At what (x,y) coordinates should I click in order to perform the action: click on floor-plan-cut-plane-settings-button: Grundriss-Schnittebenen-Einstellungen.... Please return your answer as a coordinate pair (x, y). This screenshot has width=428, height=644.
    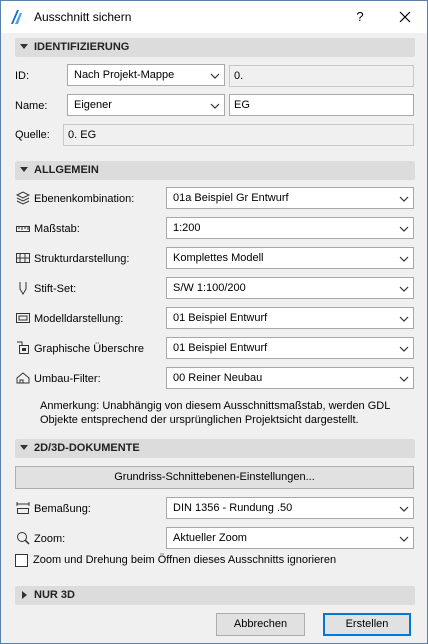
    Looking at the image, I should click on (214, 477).